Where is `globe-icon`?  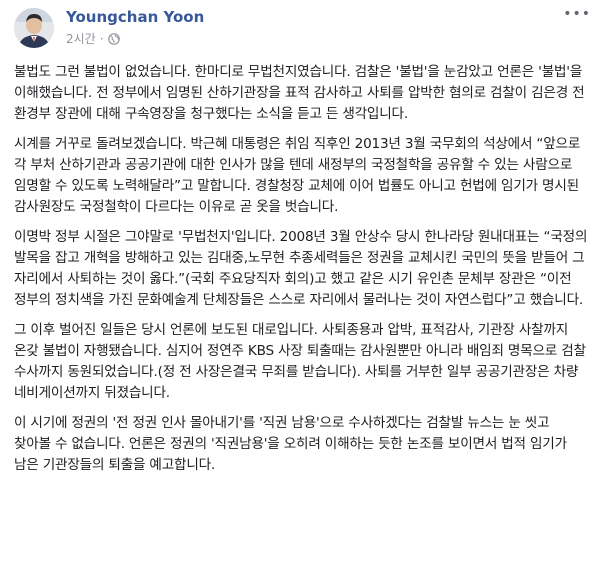 globe-icon is located at coordinates (113, 38).